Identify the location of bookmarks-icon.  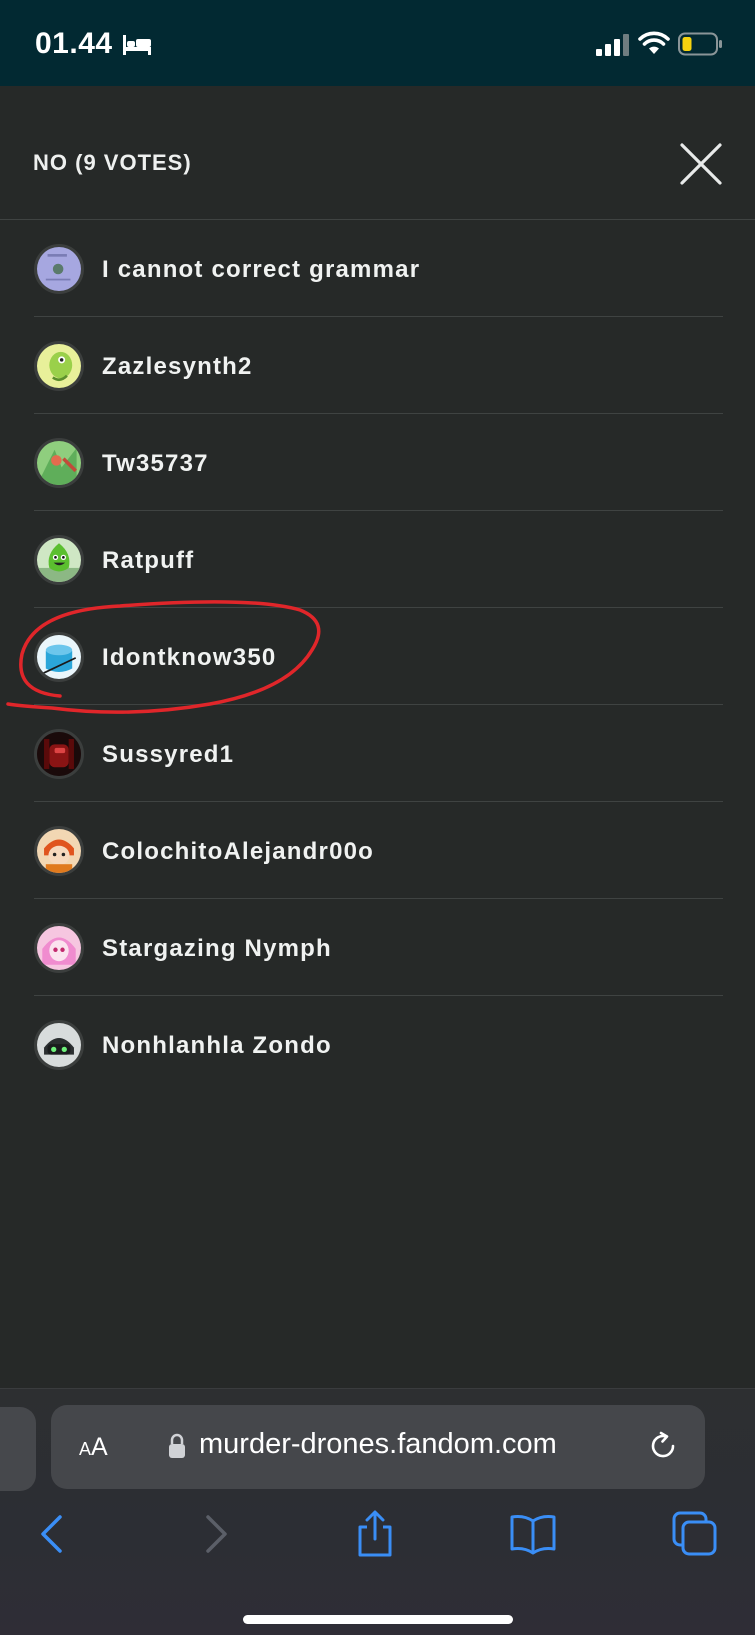
(533, 1534).